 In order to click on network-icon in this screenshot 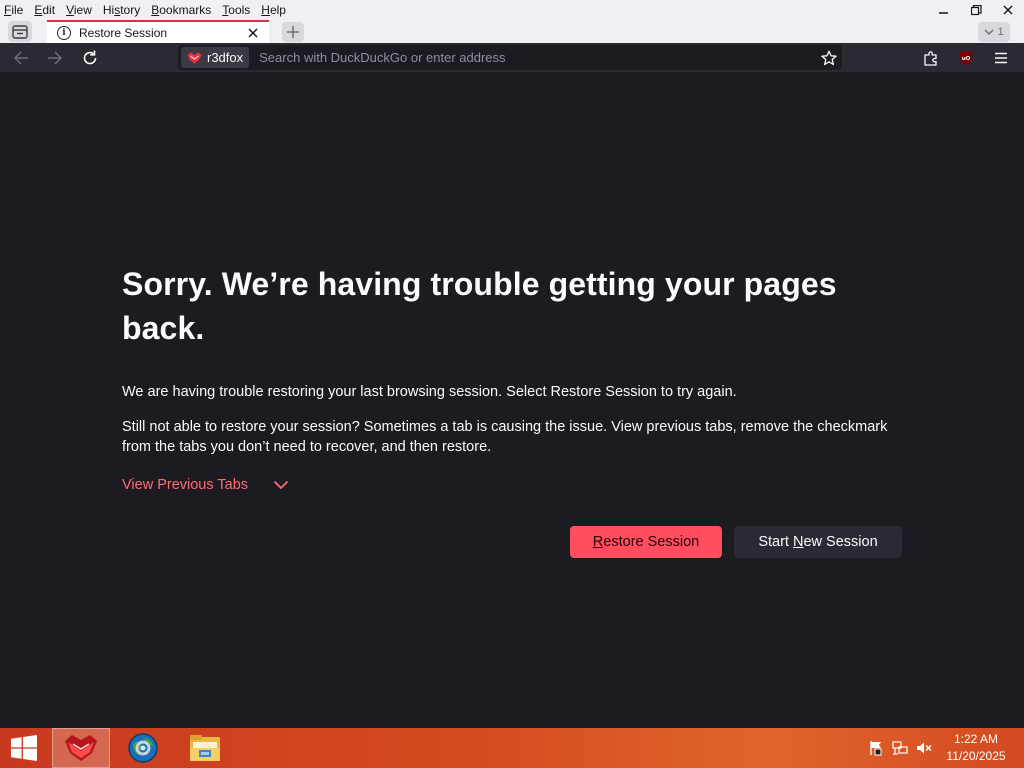, I will do `click(900, 748)`.